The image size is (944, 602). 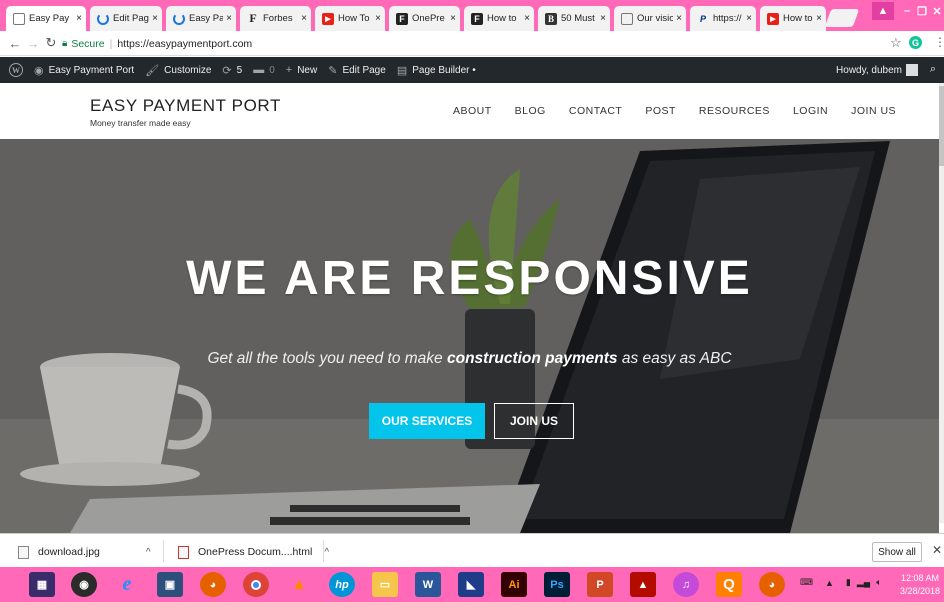 I want to click on hp-icon: hp, so click(x=342, y=584).